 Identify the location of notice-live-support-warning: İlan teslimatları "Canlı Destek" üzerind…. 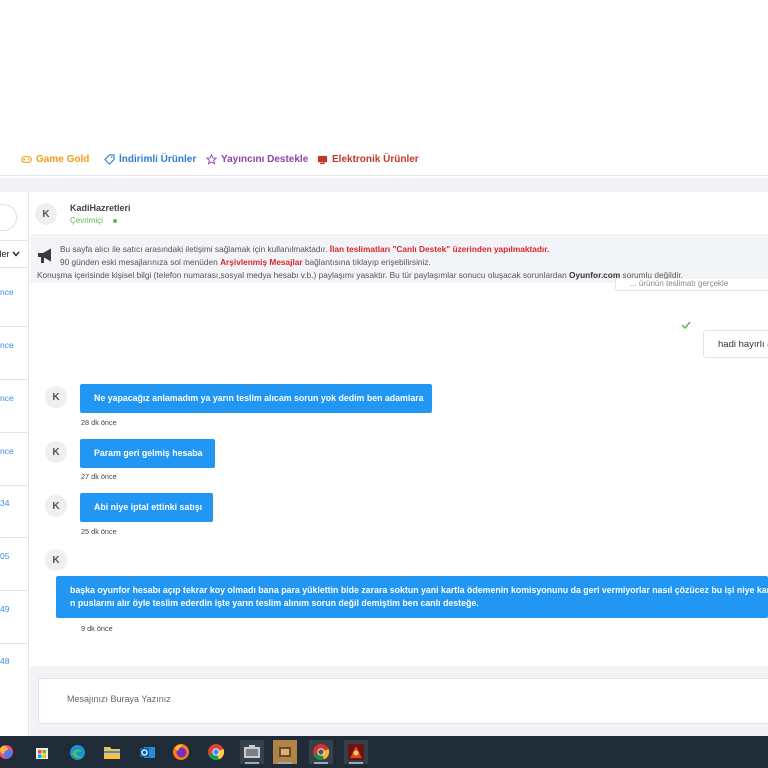
(439, 249).